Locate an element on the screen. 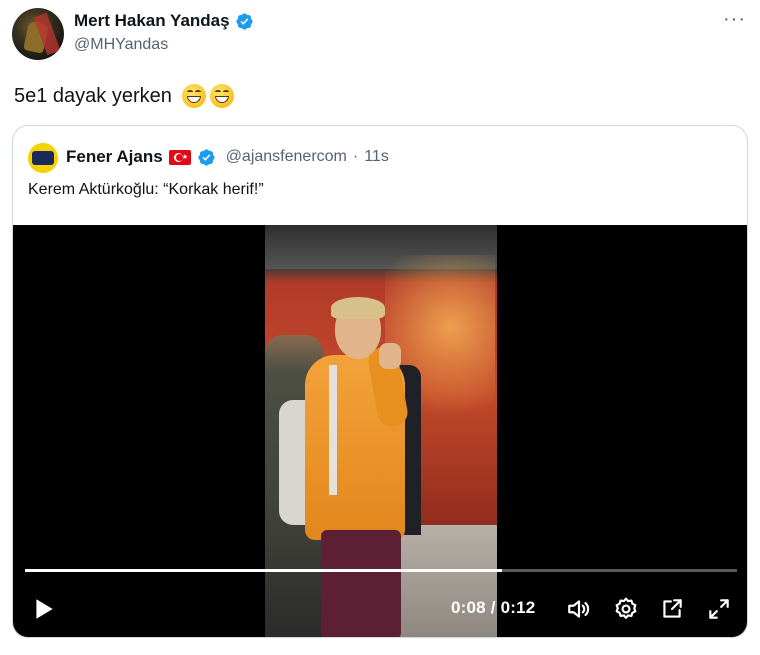 The image size is (760, 655). quoted-author-row: Fener Ajans ★ @ajansfenercom · 11s is located at coordinates (227, 157).